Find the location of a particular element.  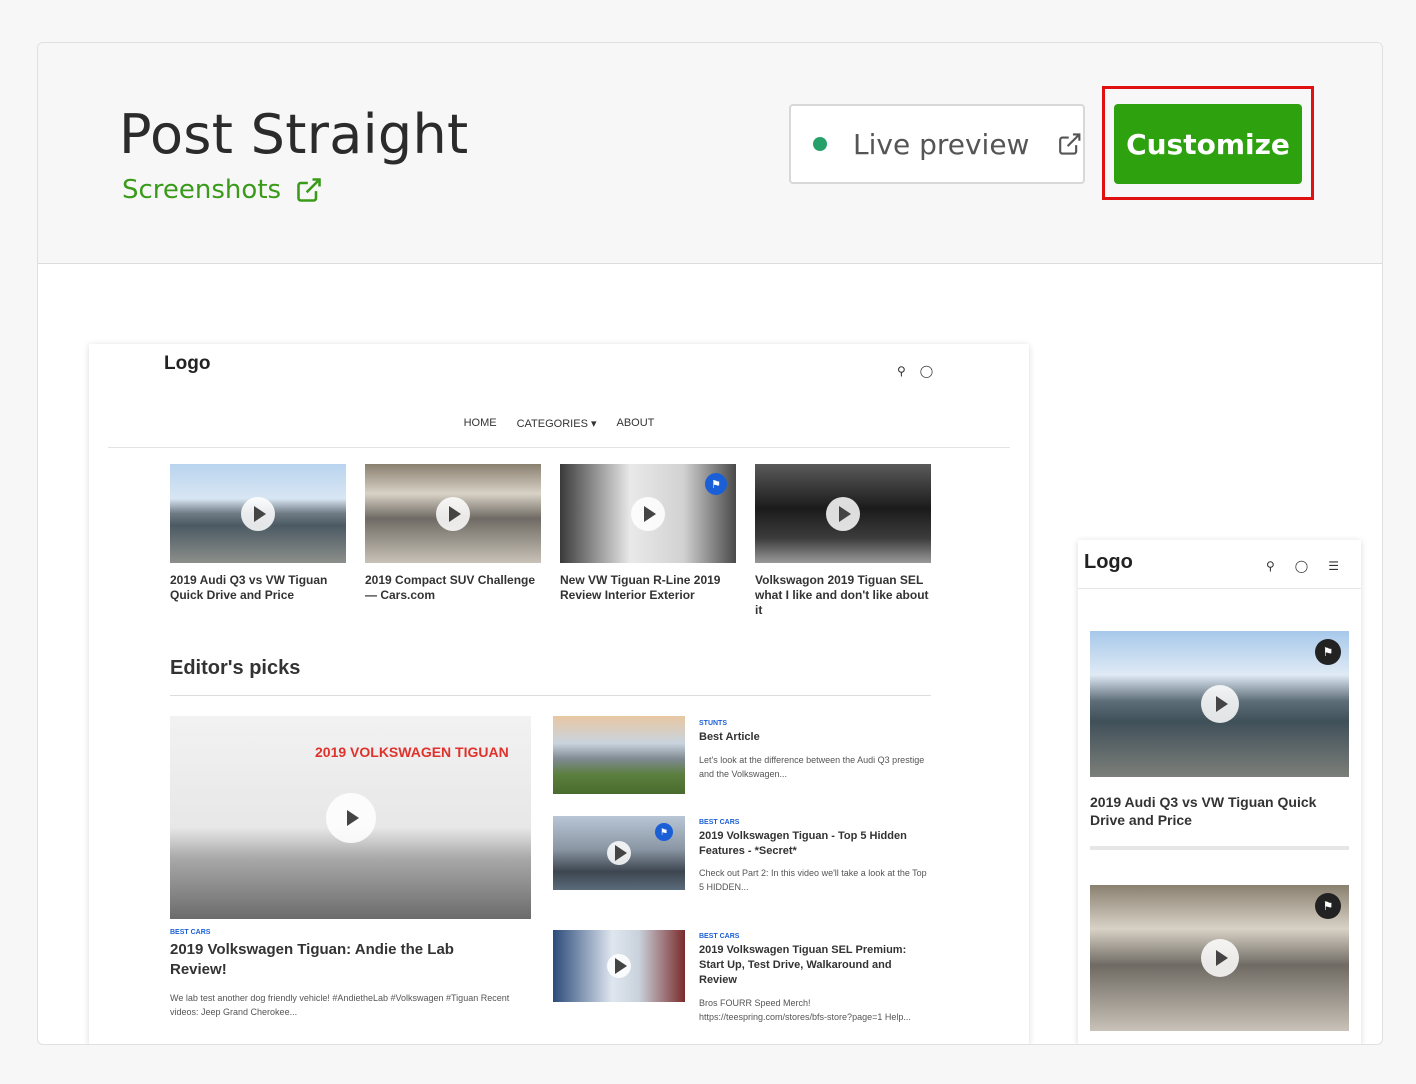

post-title: Best Article is located at coordinates (729, 737).